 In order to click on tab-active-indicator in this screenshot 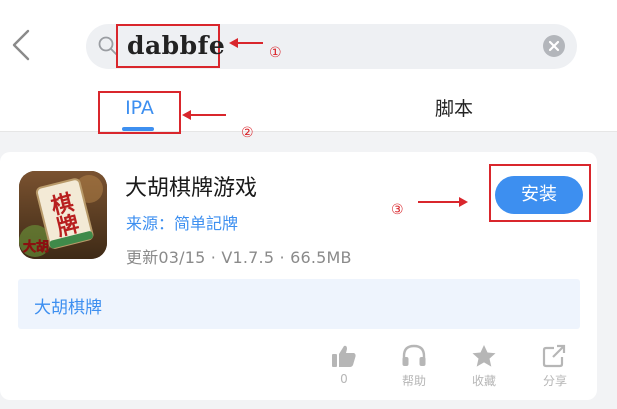, I will do `click(138, 129)`.